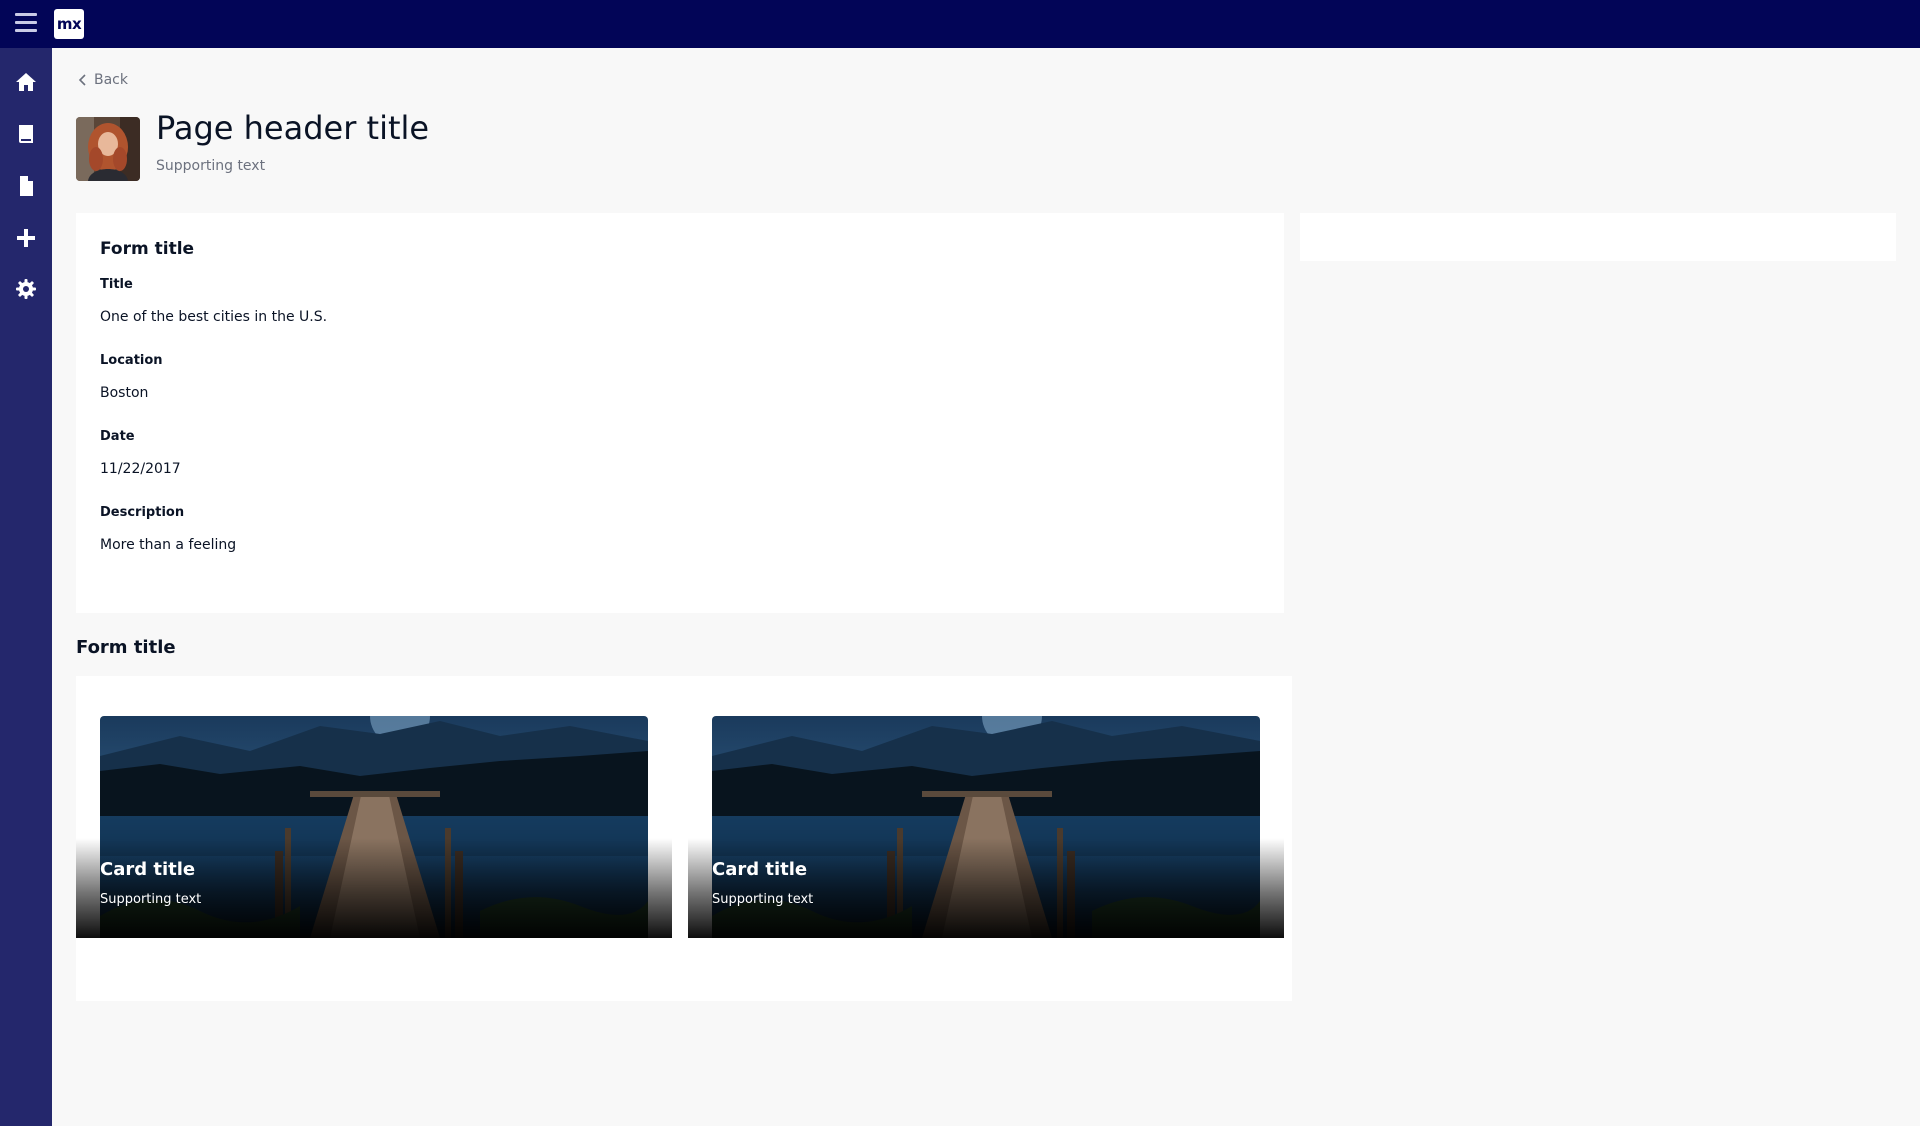 The width and height of the screenshot is (1920, 1126). Describe the element at coordinates (26, 23) in the screenshot. I see `menu-icon` at that location.